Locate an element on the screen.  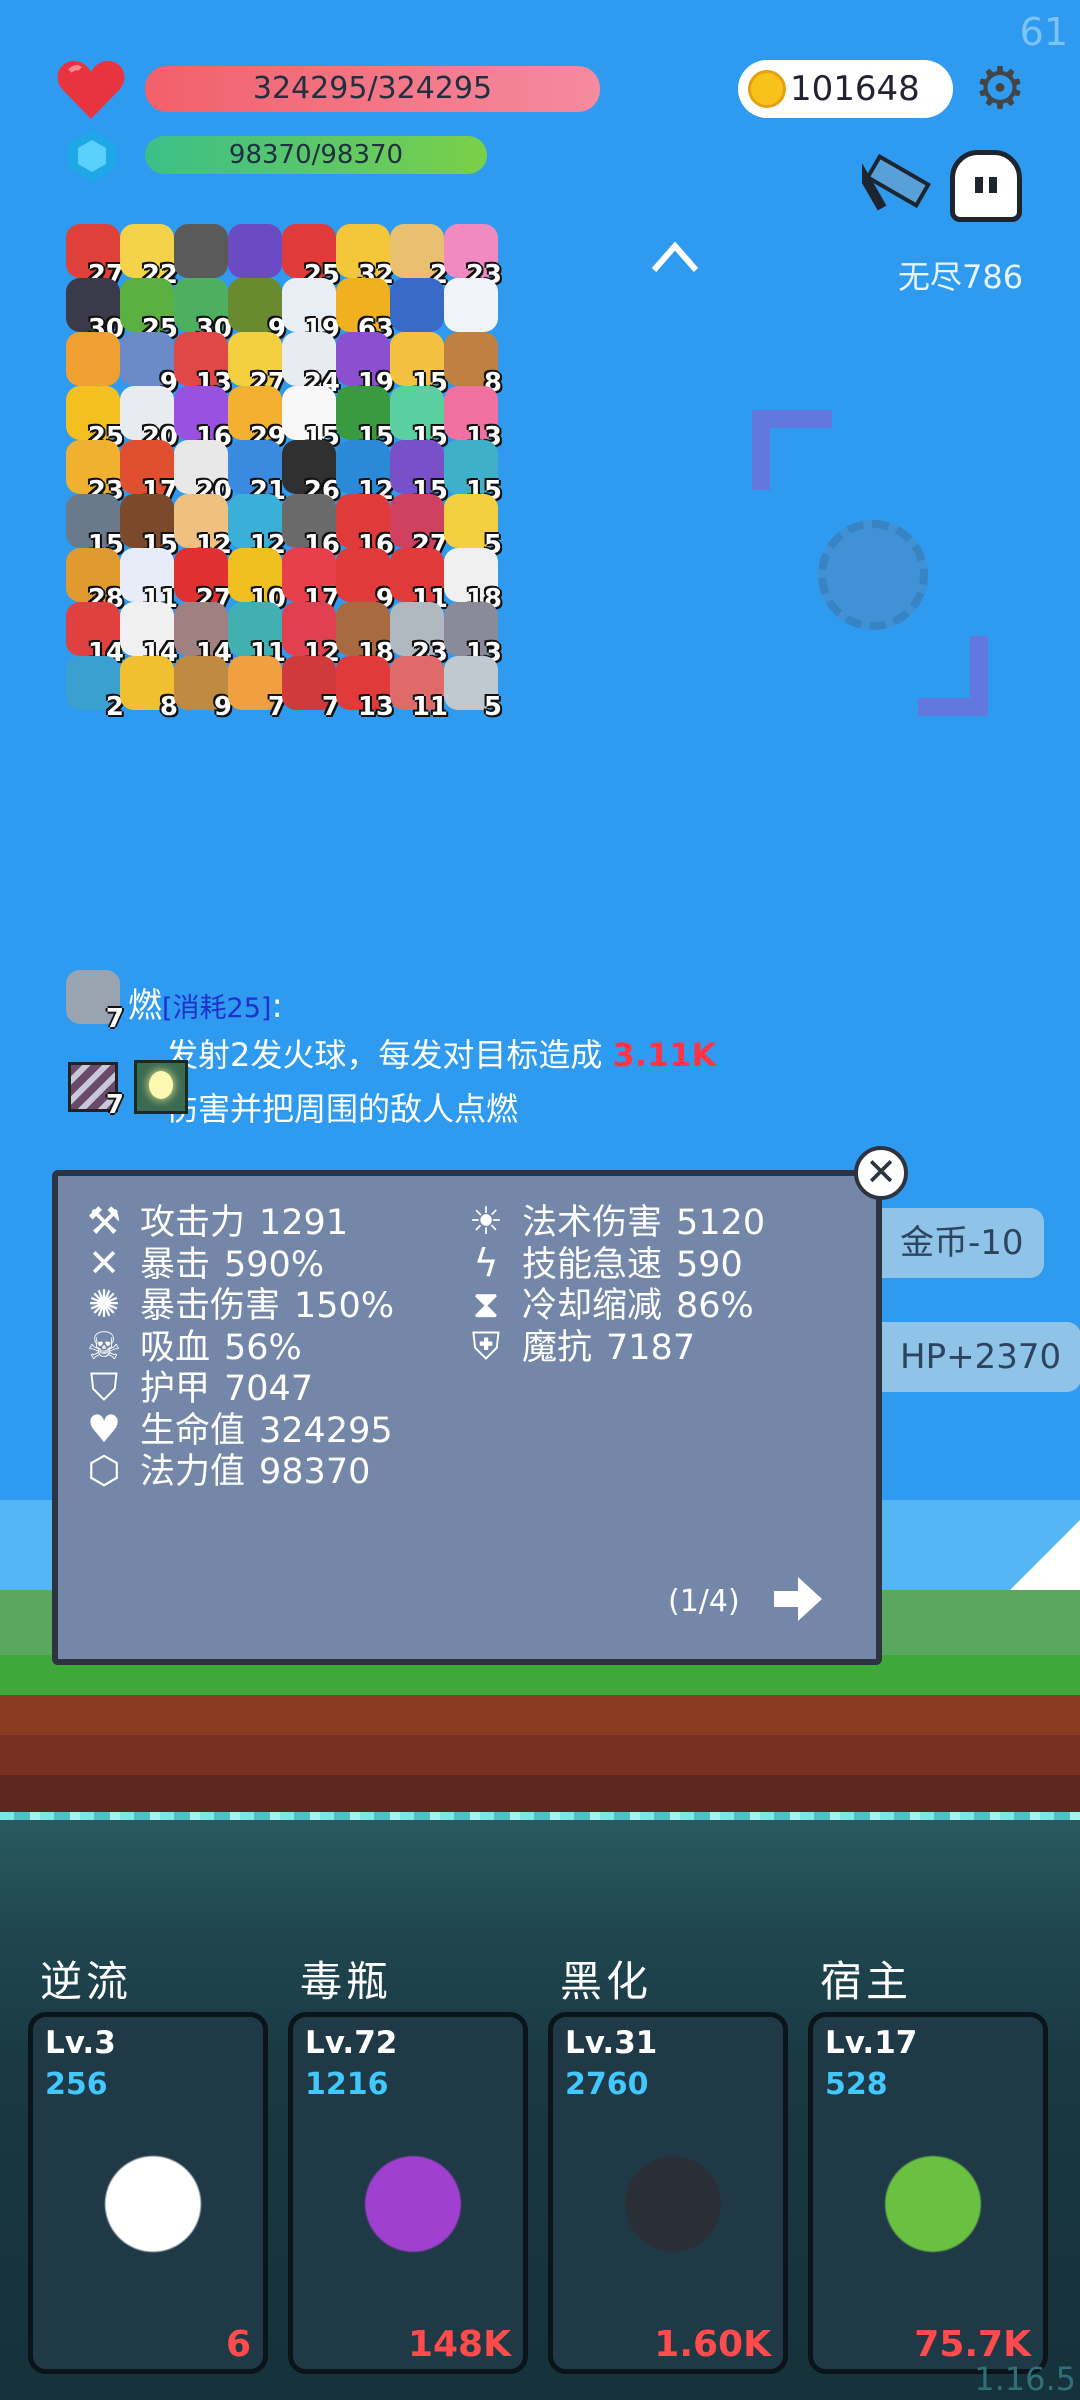
snow-mountain is located at coordinates (1045, 1555).